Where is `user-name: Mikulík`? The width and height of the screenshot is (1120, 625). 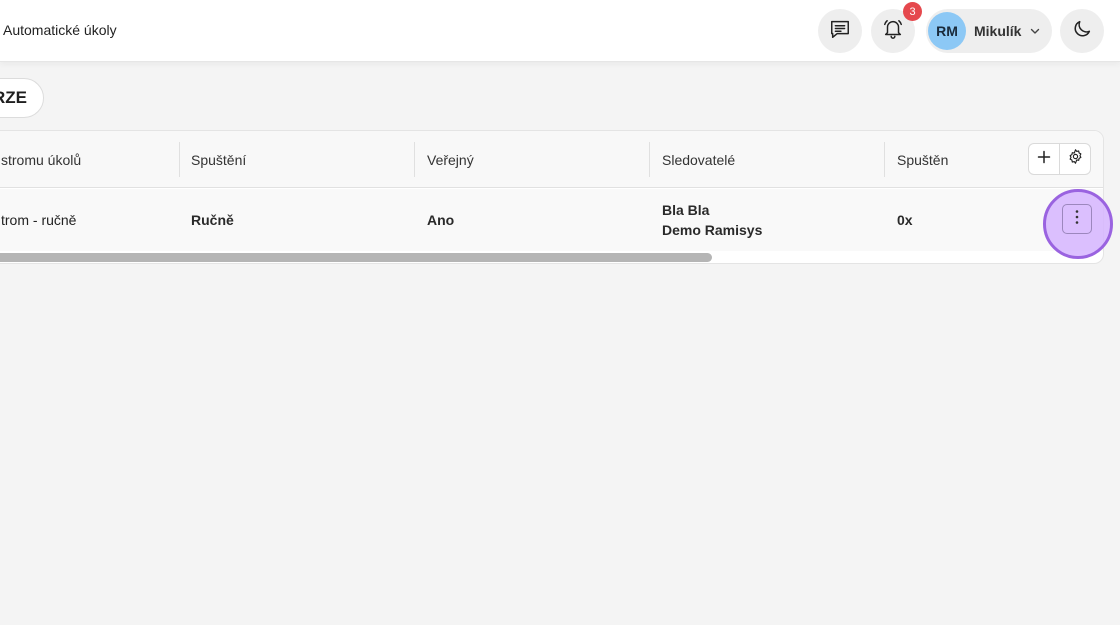 user-name: Mikulík is located at coordinates (998, 31).